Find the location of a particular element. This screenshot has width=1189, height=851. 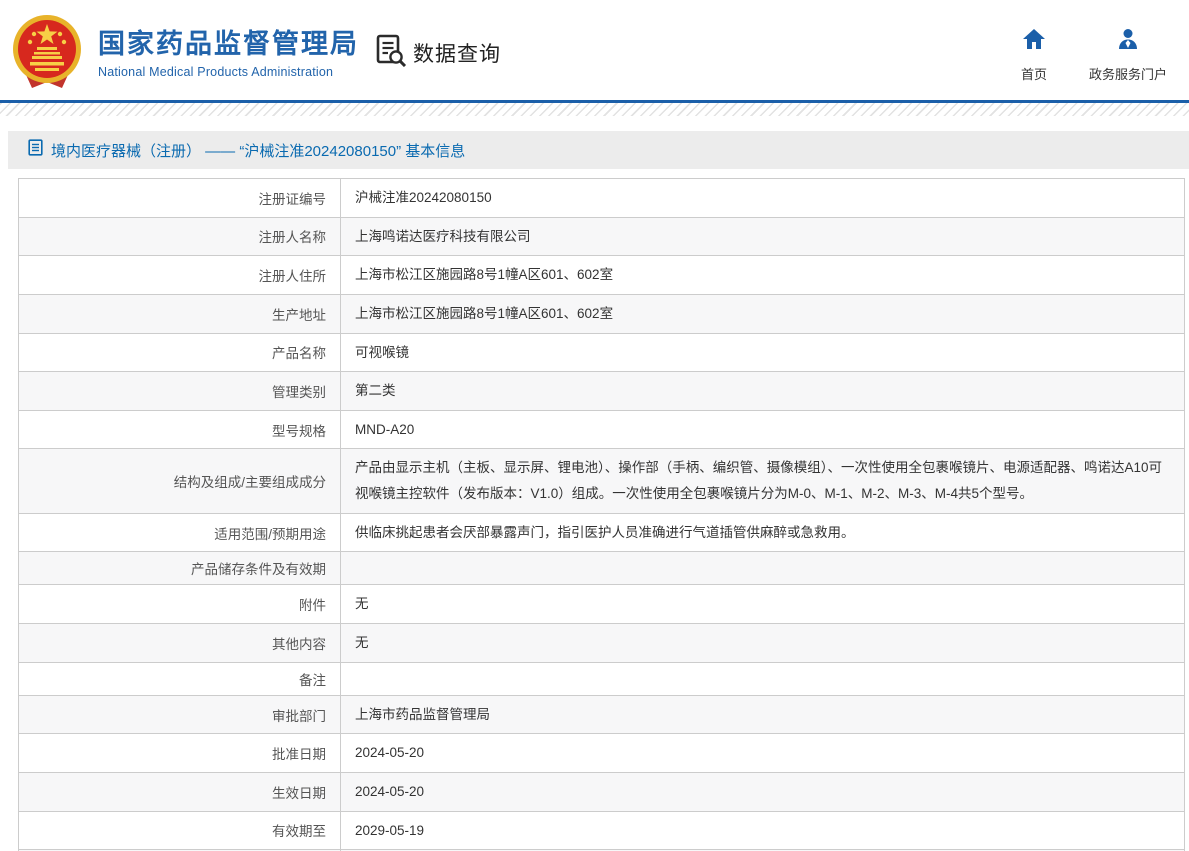

nav-gov-portal-label: 政务服务门户 is located at coordinates (1127, 74).